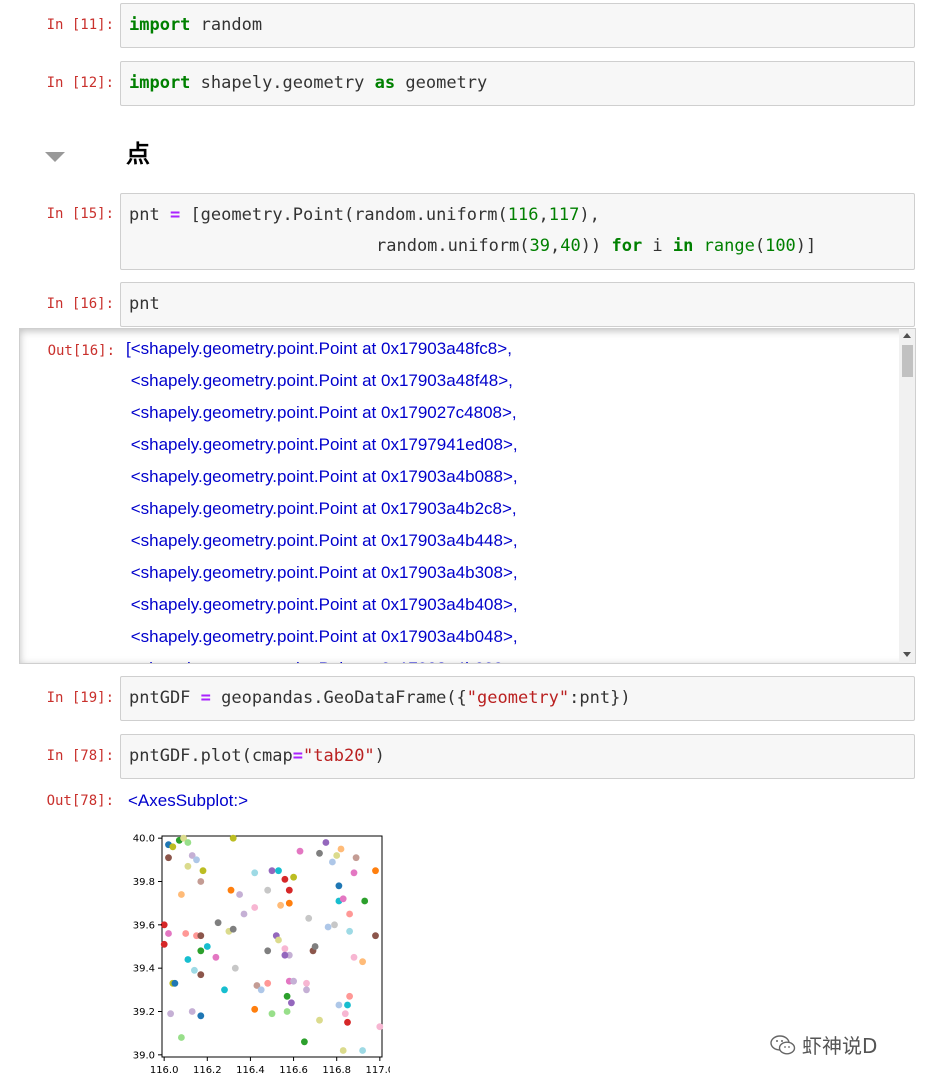 This screenshot has width=931, height=1086. Describe the element at coordinates (80, 801) in the screenshot. I see `output-prompt-78: Out[78]:` at that location.